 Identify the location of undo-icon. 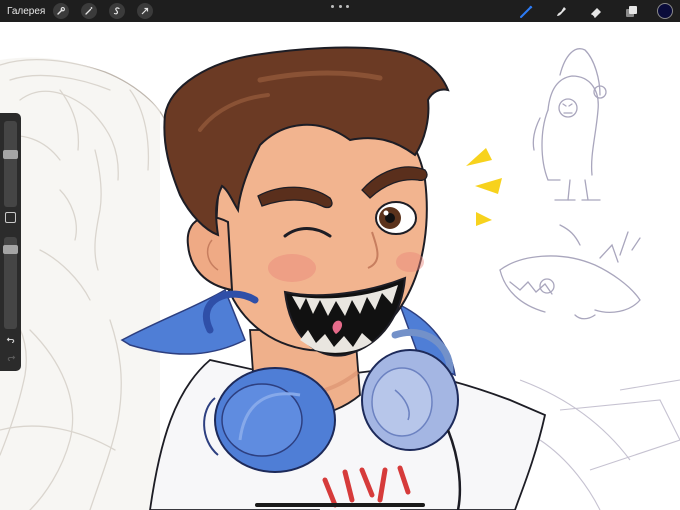
(10, 340).